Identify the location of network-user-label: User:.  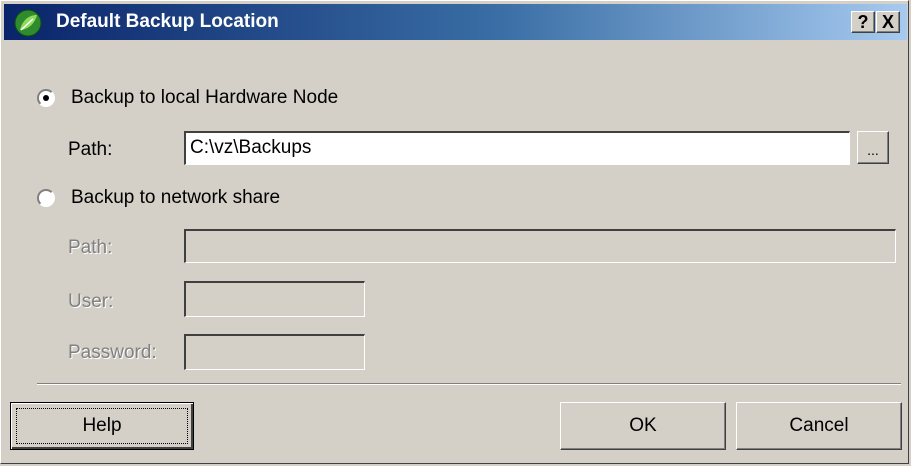
(91, 301).